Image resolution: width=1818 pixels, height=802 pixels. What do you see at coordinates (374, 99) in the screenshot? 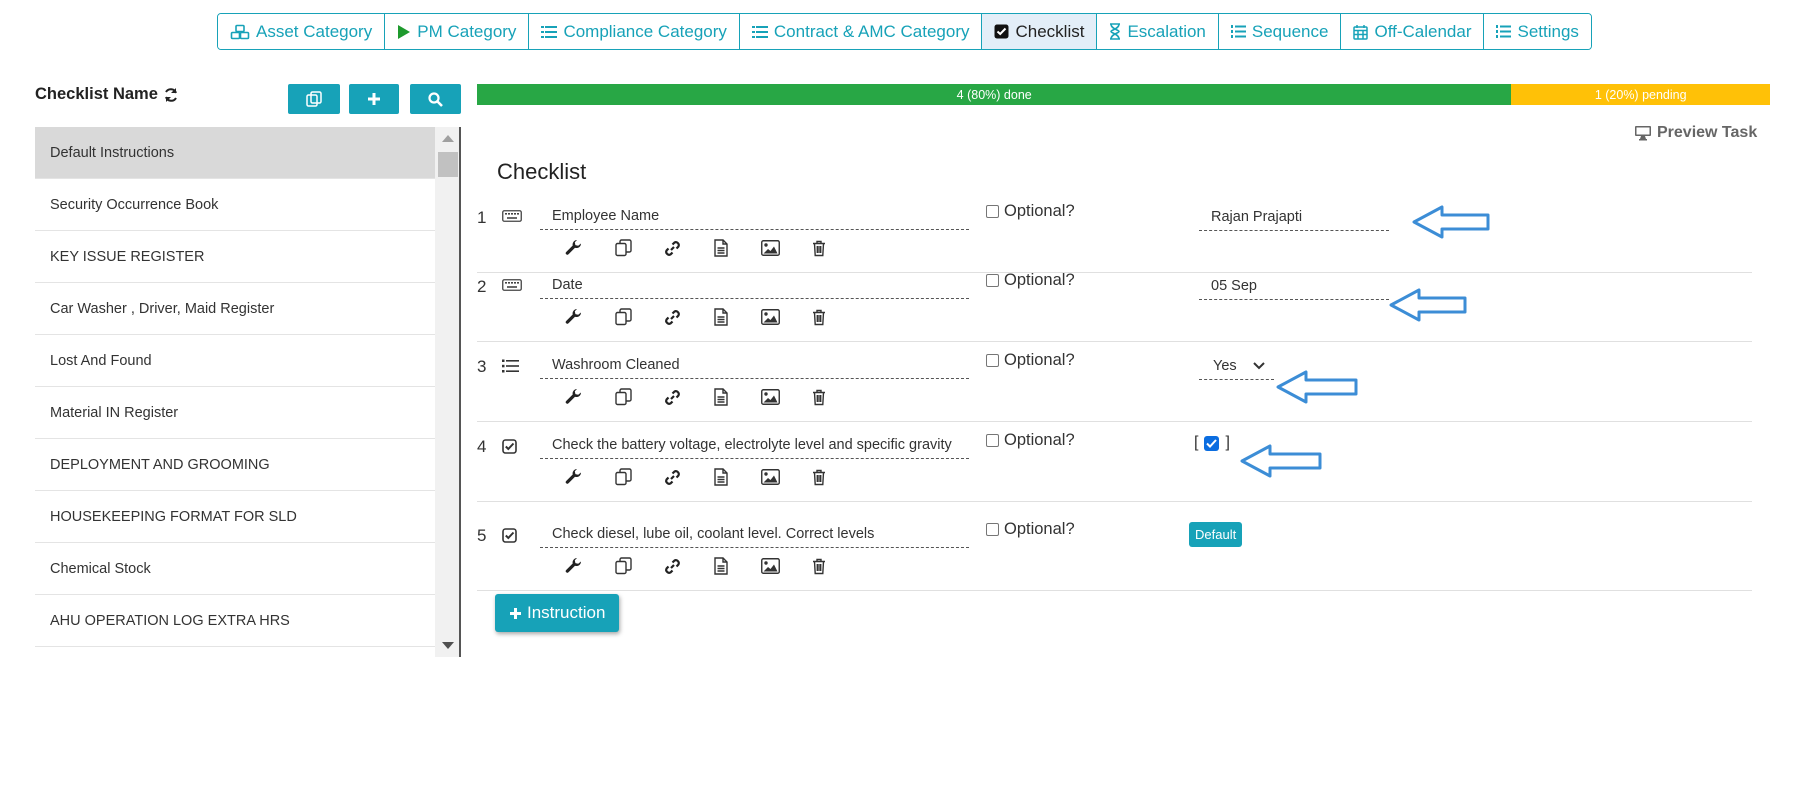
I see `add-checklist-button` at bounding box center [374, 99].